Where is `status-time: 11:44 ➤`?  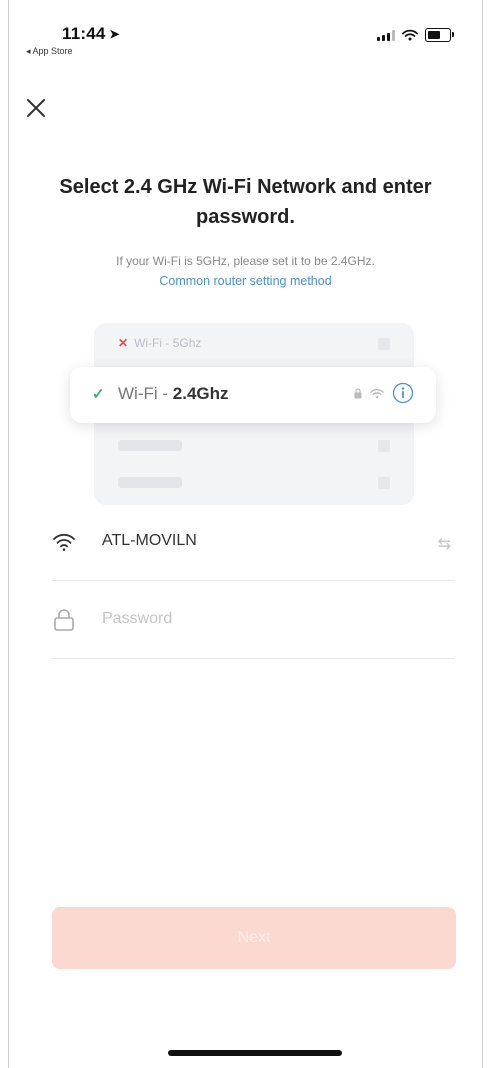 status-time: 11:44 ➤ is located at coordinates (91, 34).